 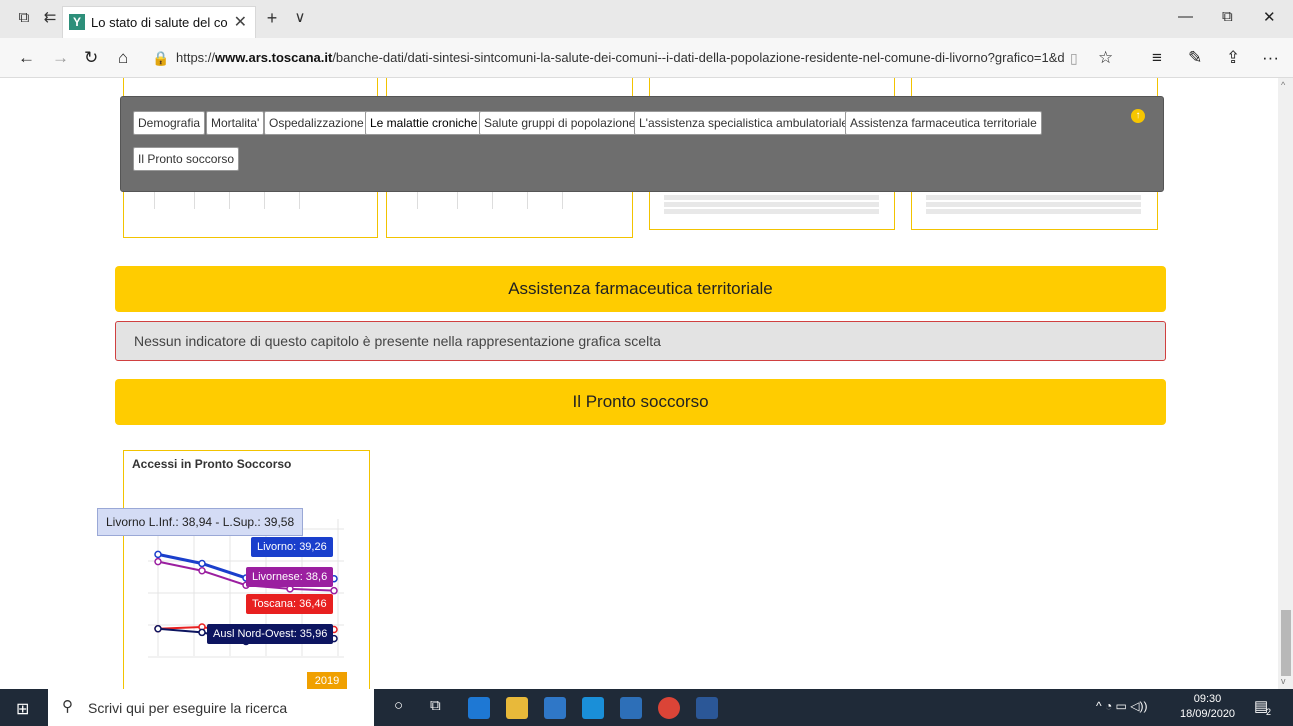 What do you see at coordinates (187, 708) in the screenshot?
I see `search-input: Scrivi qui per eseguire la ricerca` at bounding box center [187, 708].